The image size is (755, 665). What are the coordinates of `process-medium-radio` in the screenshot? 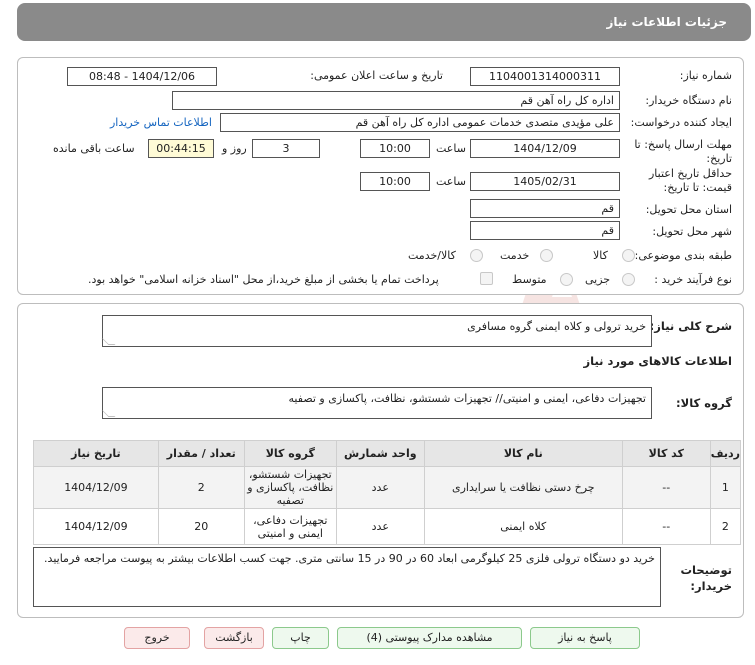 It's located at (566, 279).